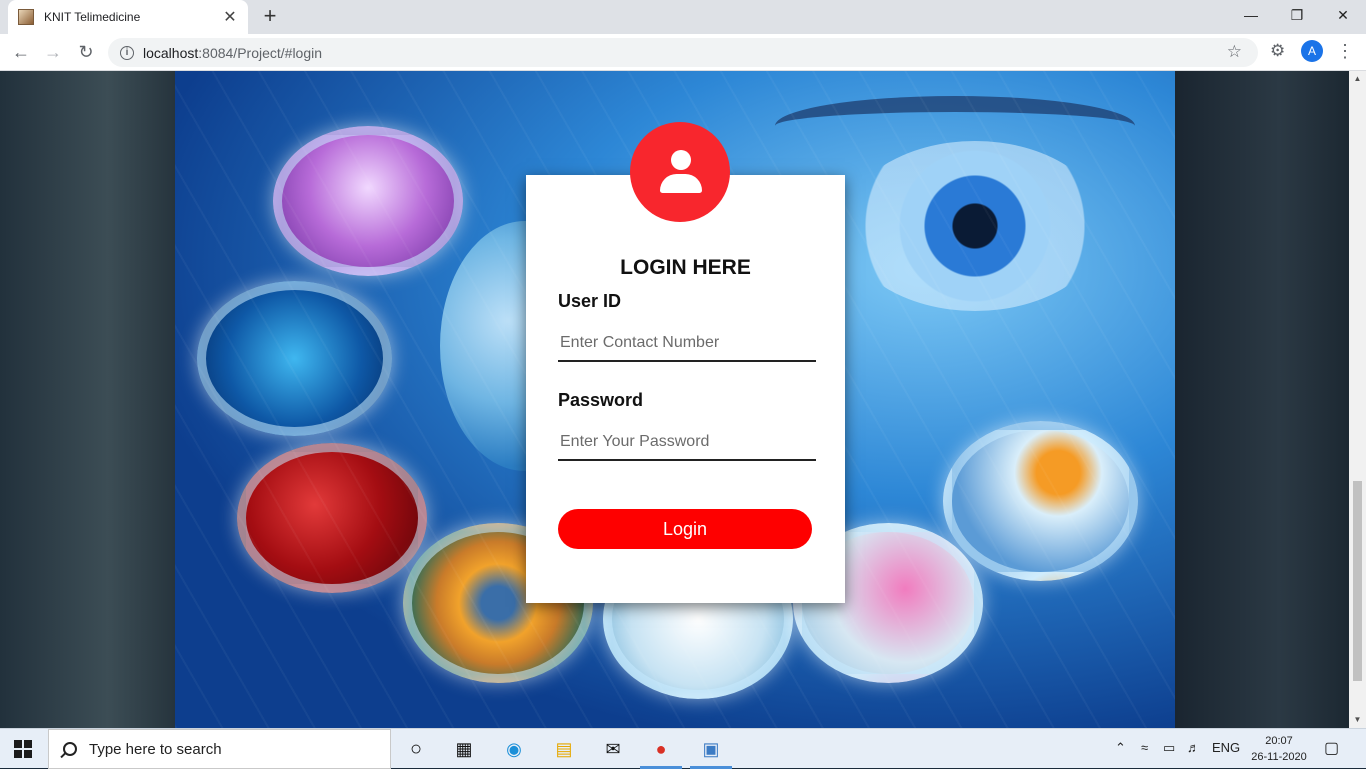 This screenshot has height=769, width=1366. What do you see at coordinates (661, 749) in the screenshot?
I see `chrome-icon: ●` at bounding box center [661, 749].